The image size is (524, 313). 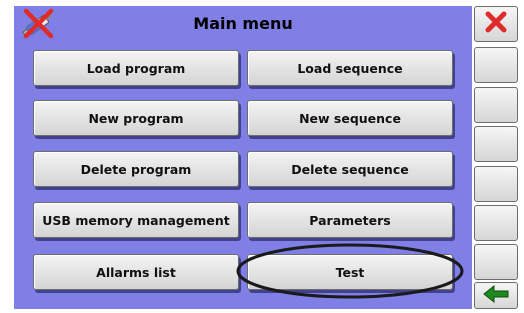 What do you see at coordinates (136, 169) in the screenshot?
I see `delete-program-button: Delete program` at bounding box center [136, 169].